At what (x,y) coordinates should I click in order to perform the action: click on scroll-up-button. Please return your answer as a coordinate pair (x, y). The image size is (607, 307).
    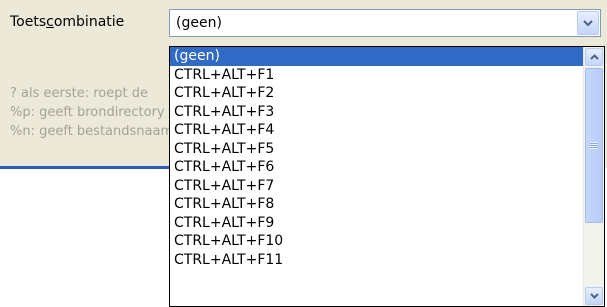
    Looking at the image, I should click on (594, 57).